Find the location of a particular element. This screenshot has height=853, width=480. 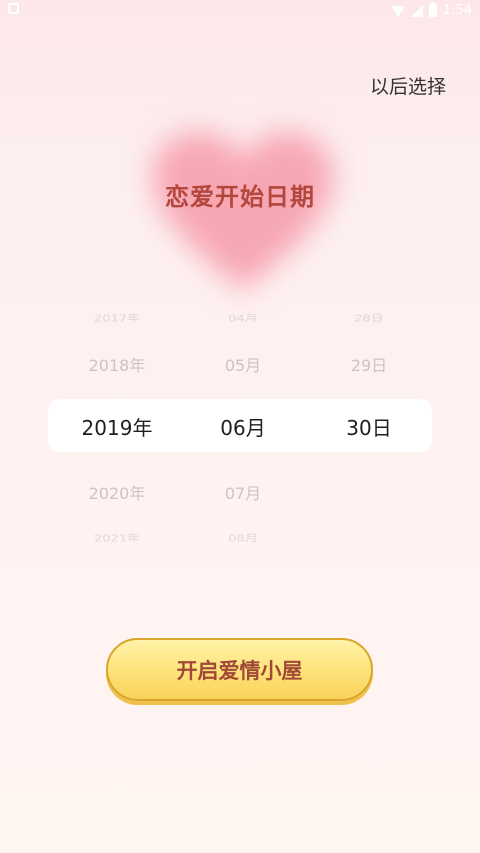

selected-day: 30日 is located at coordinates (369, 426).